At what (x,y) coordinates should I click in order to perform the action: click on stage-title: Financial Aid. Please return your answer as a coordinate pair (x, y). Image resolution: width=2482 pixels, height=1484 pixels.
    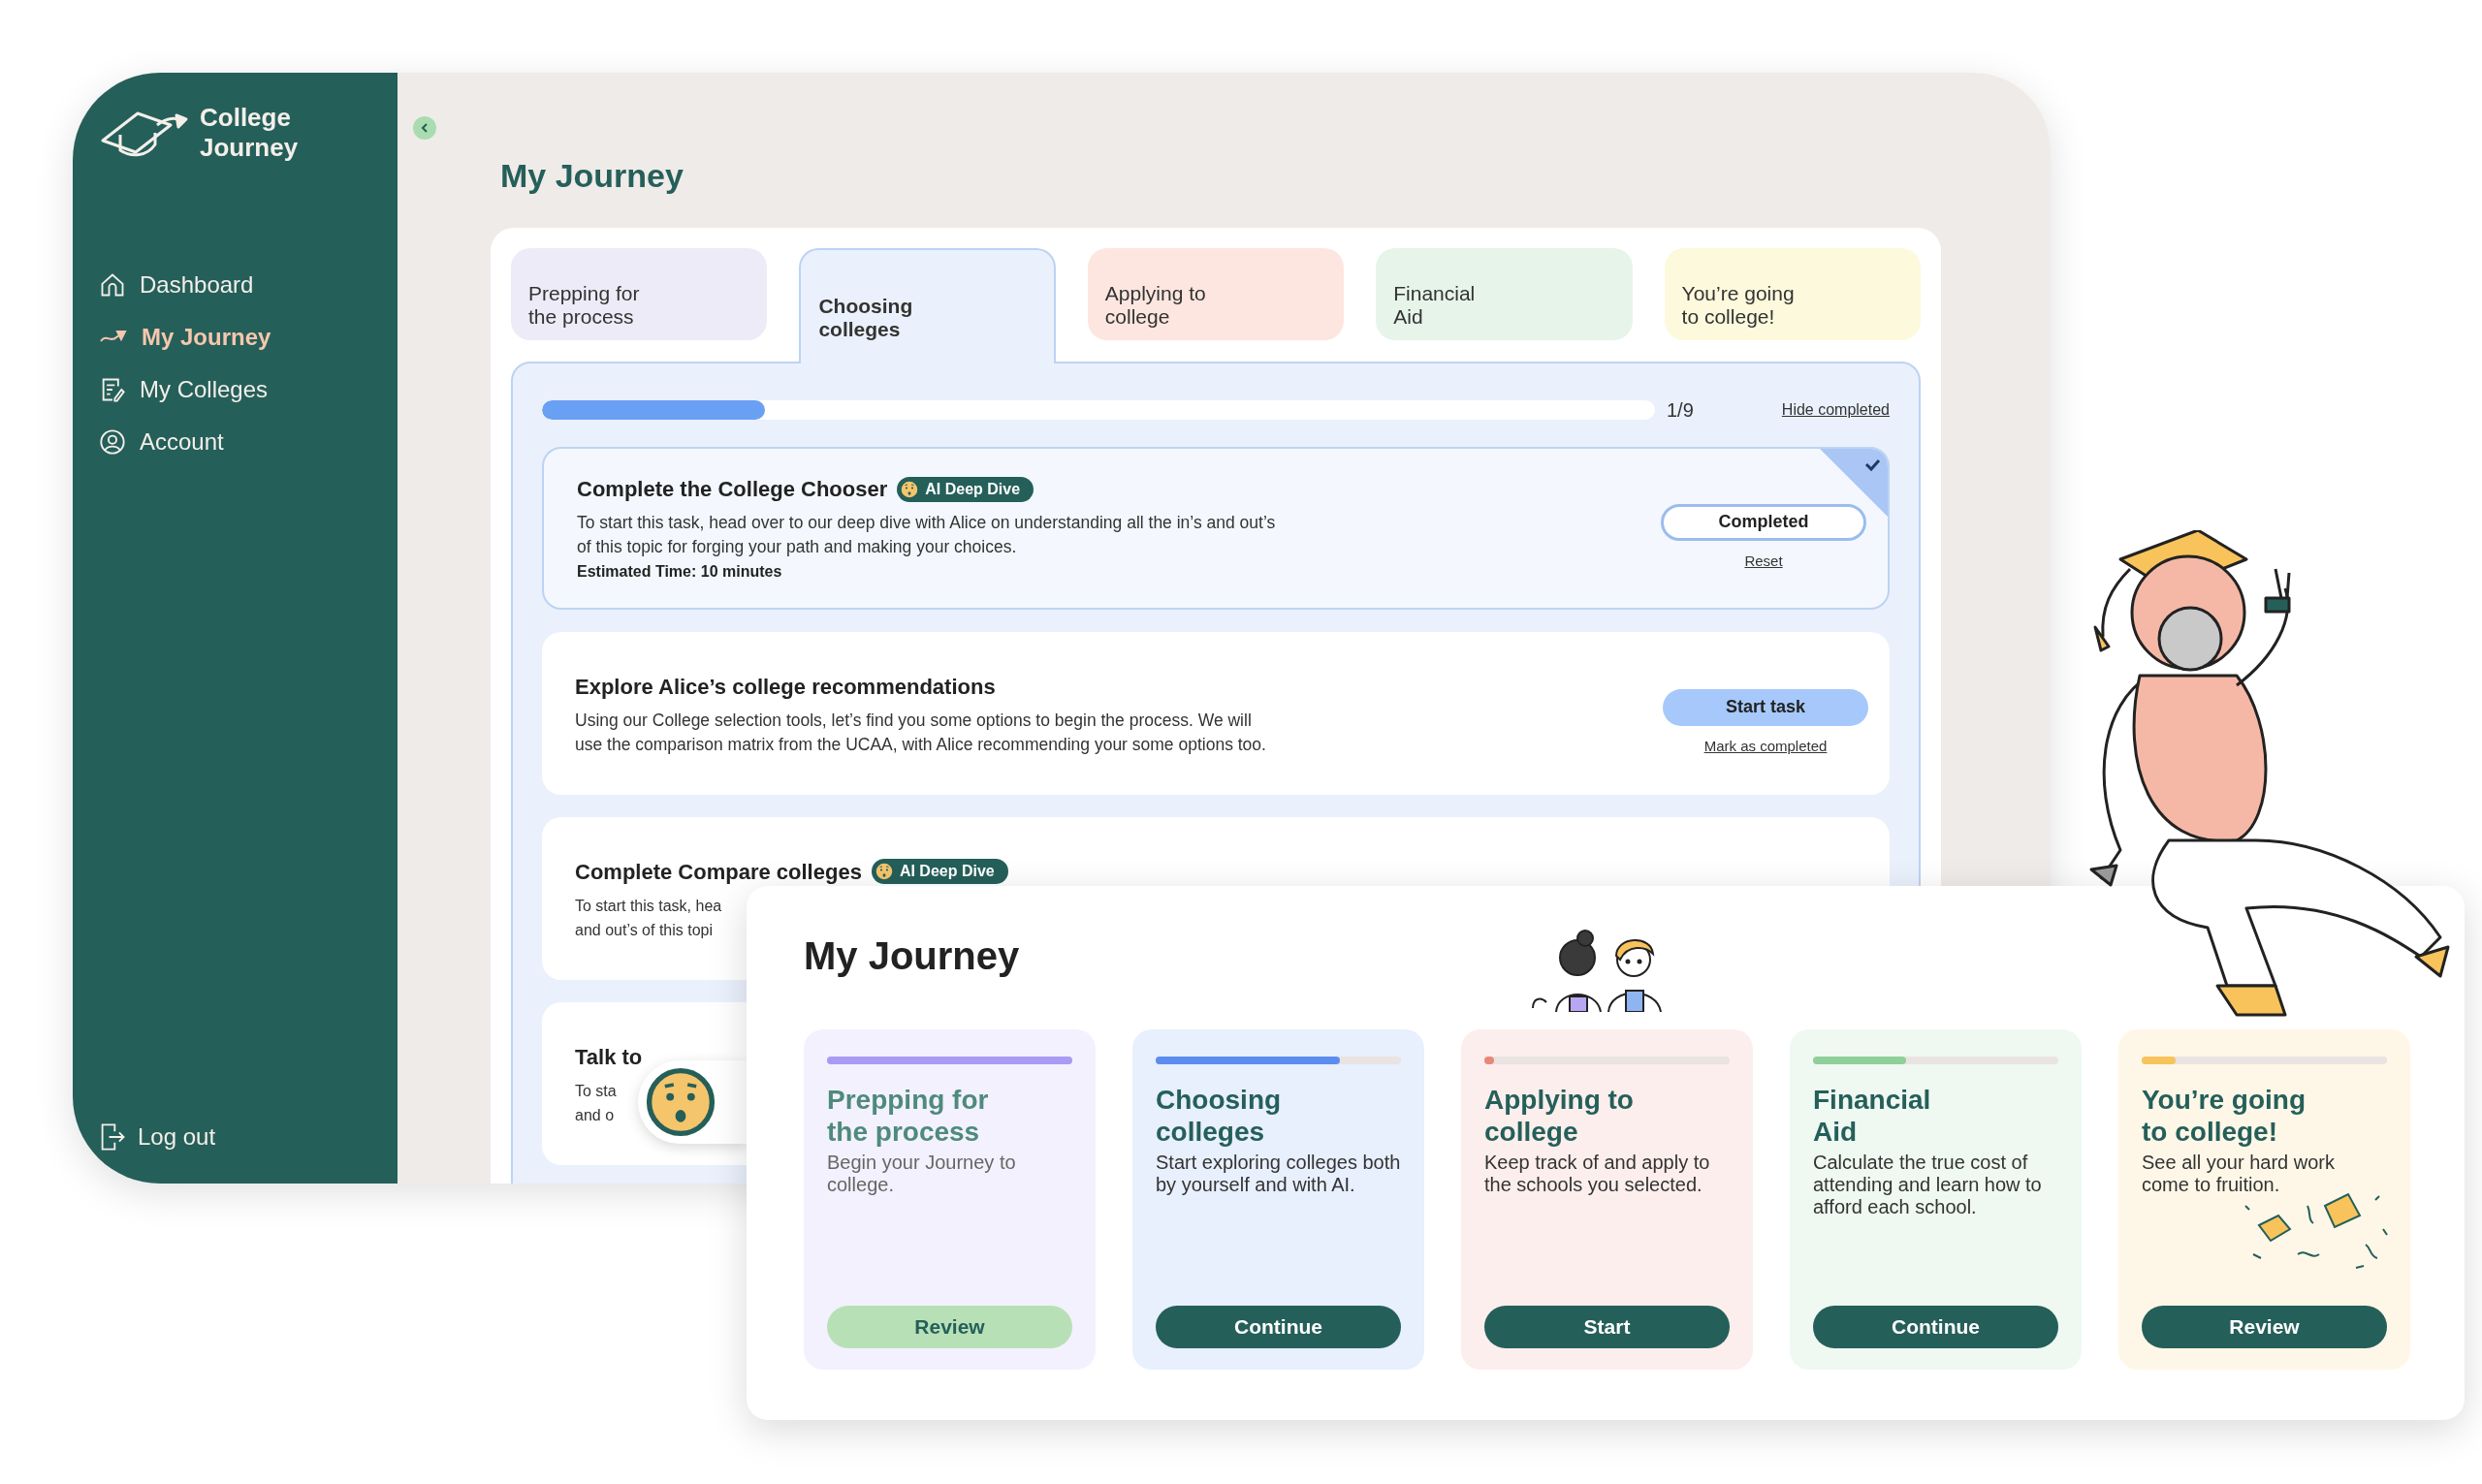
    Looking at the image, I should click on (1872, 1116).